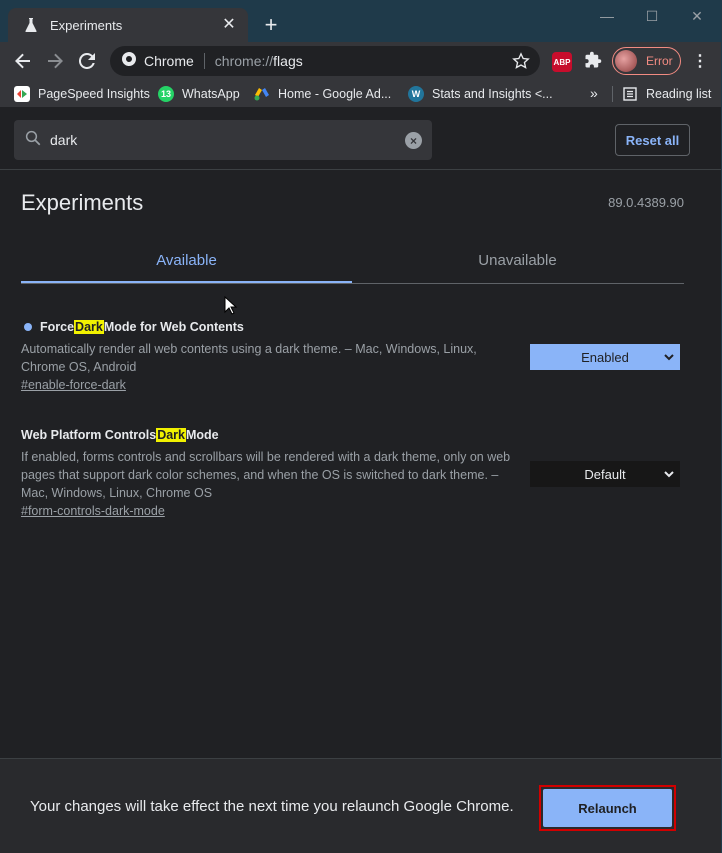 The image size is (722, 853). Describe the element at coordinates (33, 140) in the screenshot. I see `search-icon` at that location.